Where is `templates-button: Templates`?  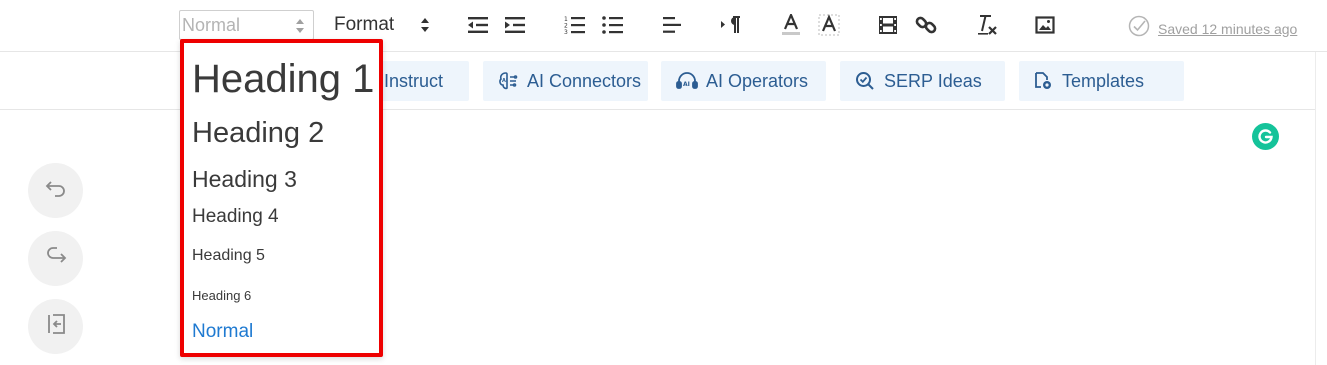 templates-button: Templates is located at coordinates (1101, 81).